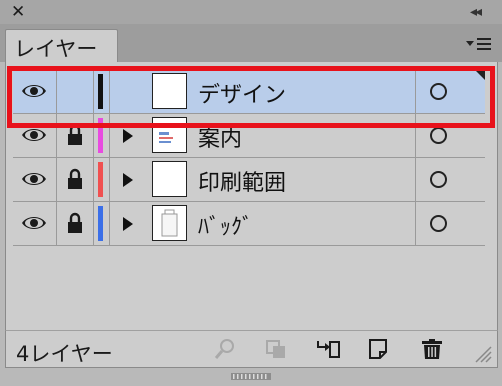 This screenshot has width=502, height=386. I want to click on tab-layers: レイヤー, so click(61, 46).